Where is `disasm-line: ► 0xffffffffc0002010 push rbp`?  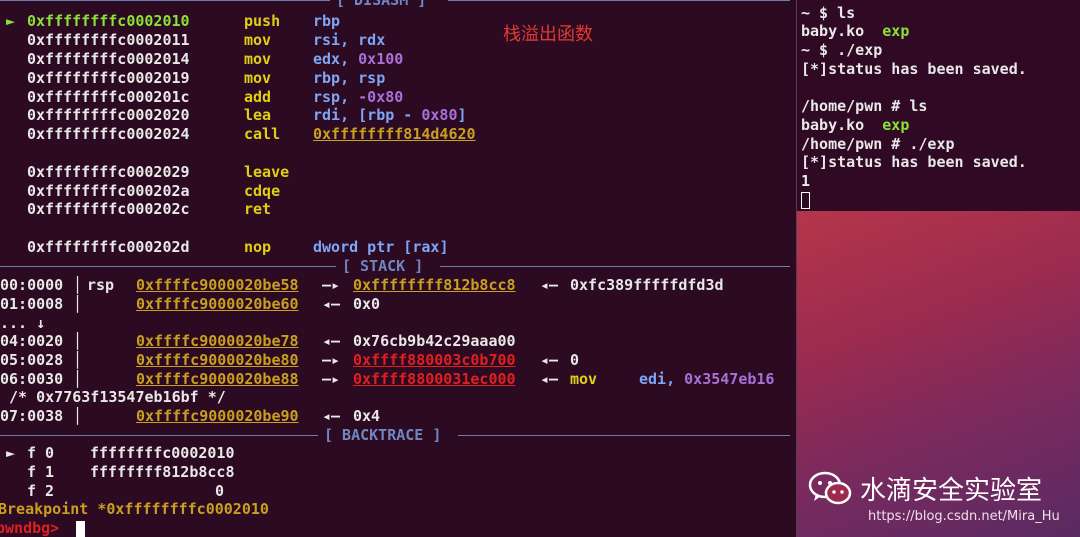
disasm-line: ► 0xffffffffc0002010 push rbp is located at coordinates (170, 21).